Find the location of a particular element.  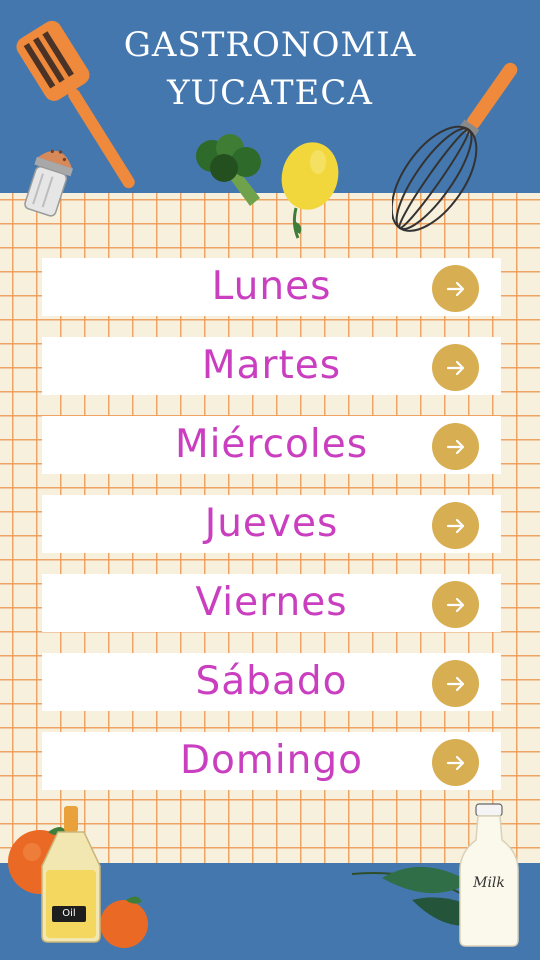

day-button-martes: Martes is located at coordinates (271, 366).